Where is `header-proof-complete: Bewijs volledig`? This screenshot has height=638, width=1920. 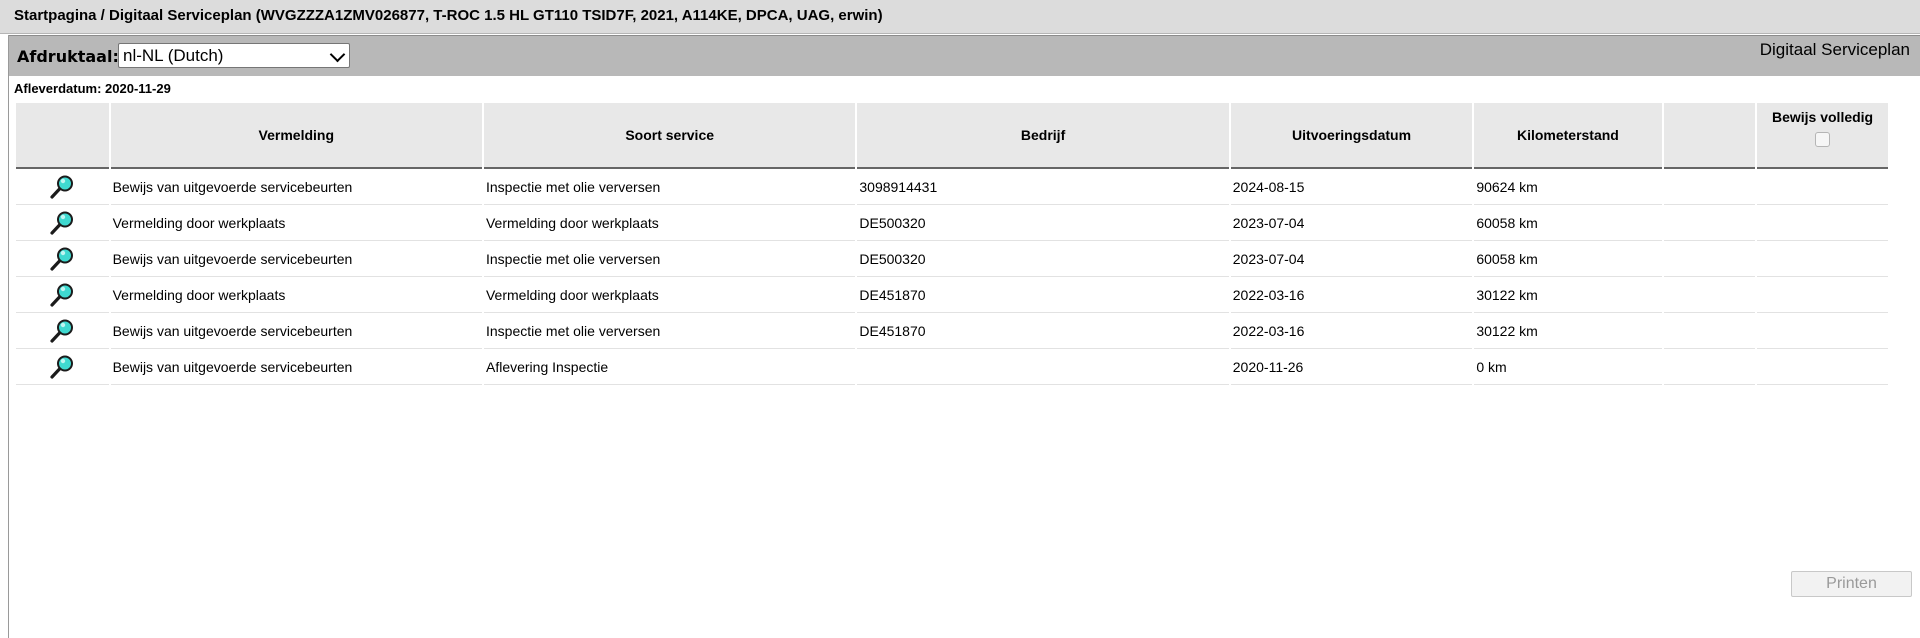 header-proof-complete: Bewijs volledig is located at coordinates (1822, 136).